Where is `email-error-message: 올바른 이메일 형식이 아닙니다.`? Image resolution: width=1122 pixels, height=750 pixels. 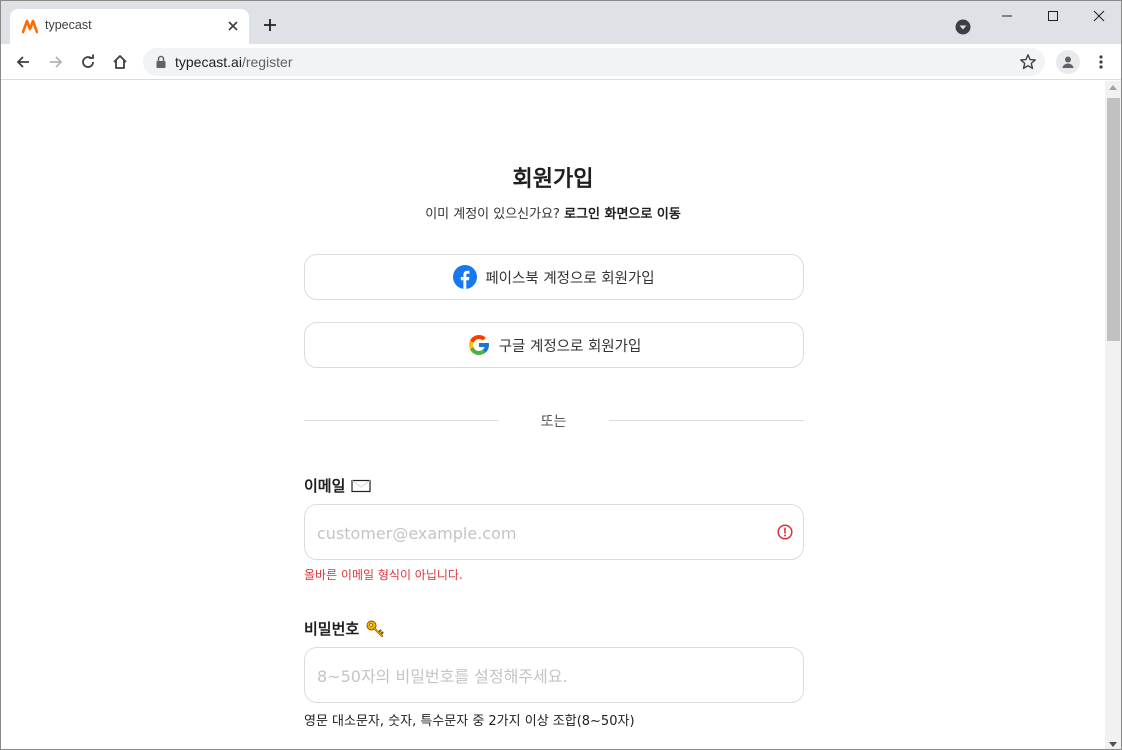 email-error-message: 올바른 이메일 형식이 아닙니다. is located at coordinates (383, 575).